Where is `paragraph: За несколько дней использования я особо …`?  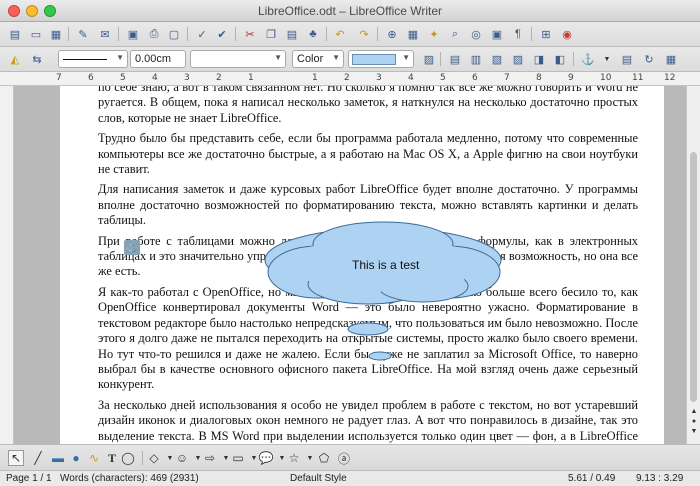
paragraph: За несколько дней использования я особо … is located at coordinates (368, 421).